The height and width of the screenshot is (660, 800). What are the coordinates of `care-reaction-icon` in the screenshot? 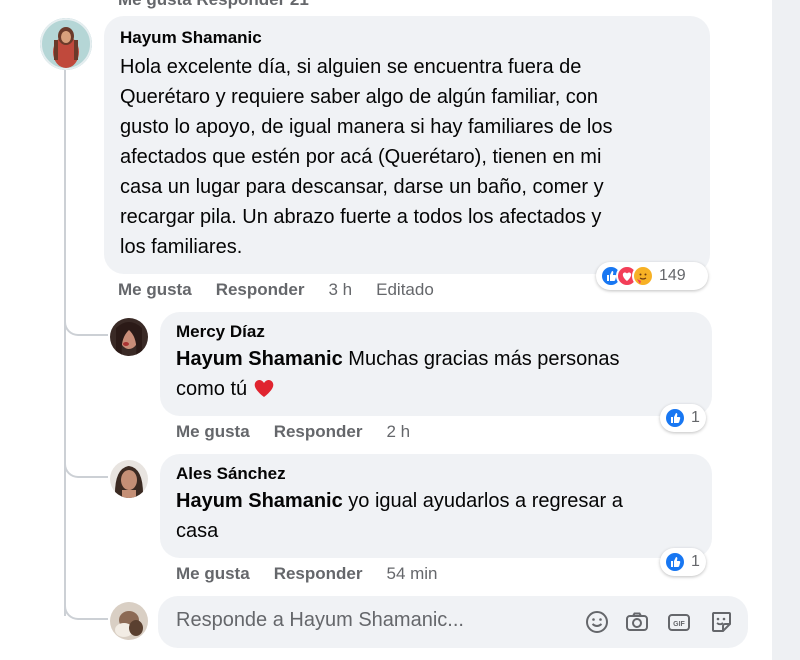 It's located at (643, 276).